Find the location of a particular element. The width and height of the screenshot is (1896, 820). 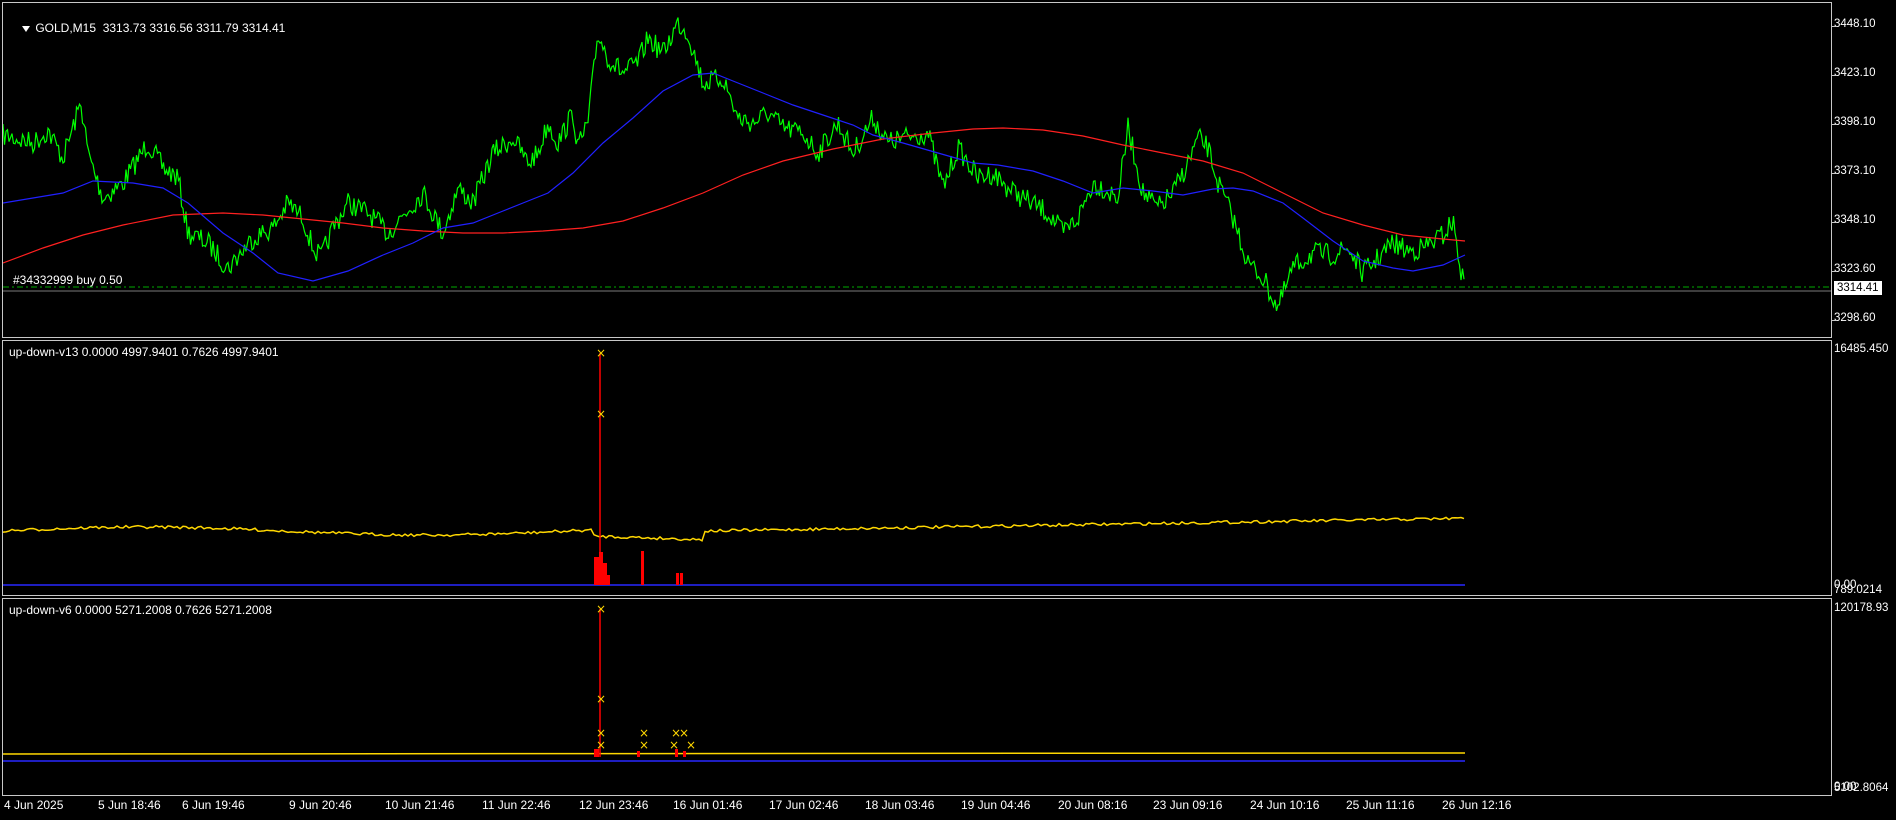

time-axis-label: 4 Jun 2025 is located at coordinates (34, 805).